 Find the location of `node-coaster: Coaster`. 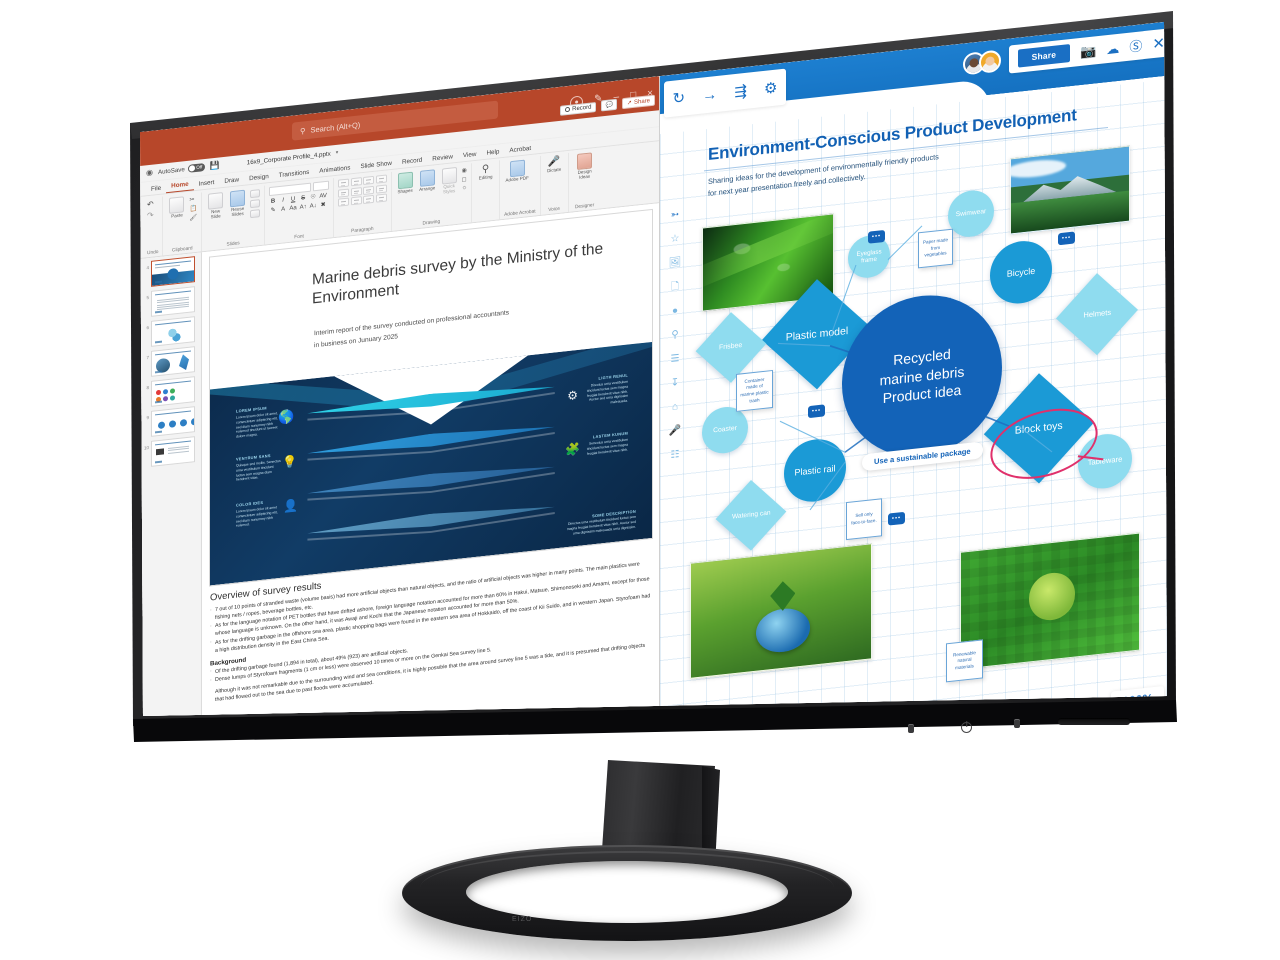

node-coaster: Coaster is located at coordinates (725, 430).